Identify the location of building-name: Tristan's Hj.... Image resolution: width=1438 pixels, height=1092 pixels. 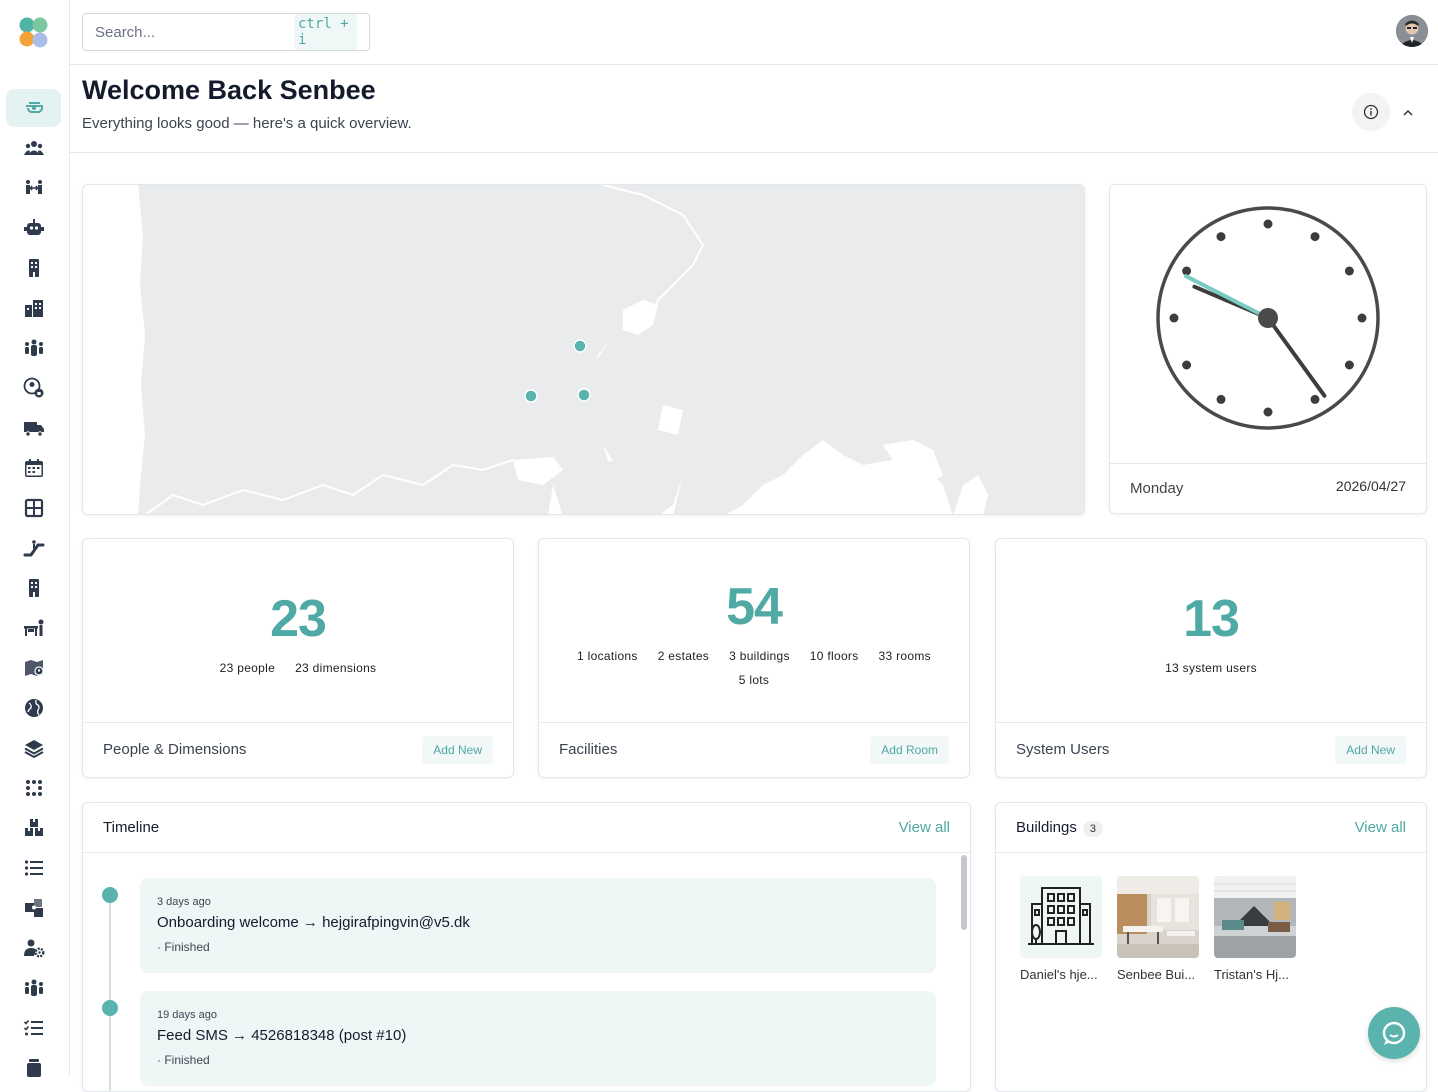
(1251, 974).